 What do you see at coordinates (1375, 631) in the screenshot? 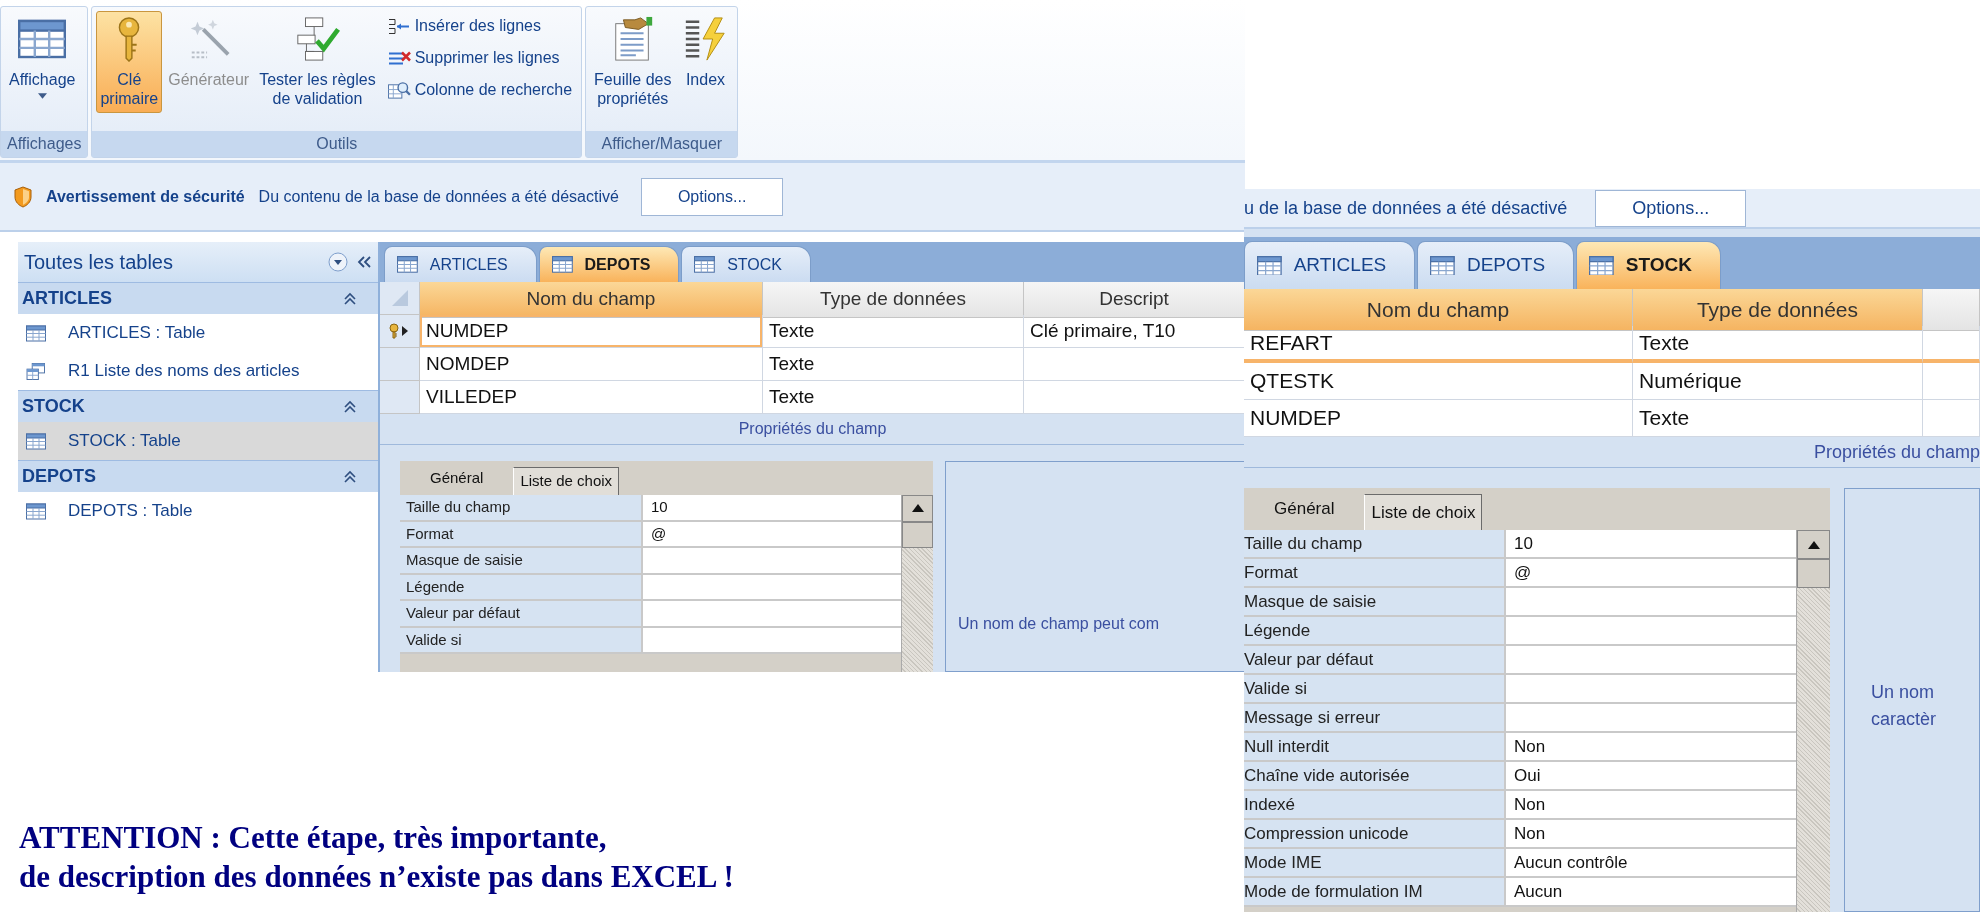
I see `property-label: Légende` at bounding box center [1375, 631].